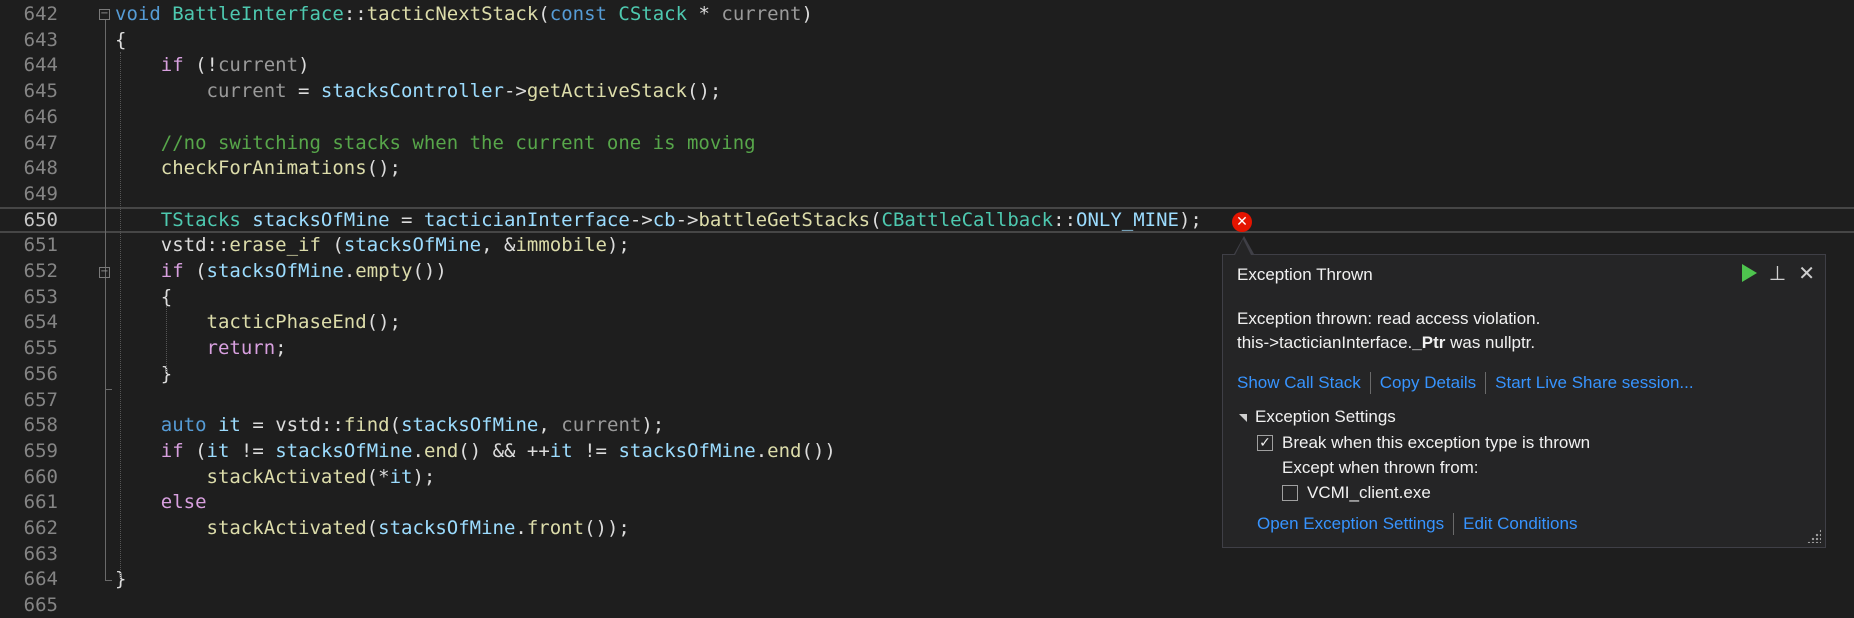  Describe the element at coordinates (286, 476) in the screenshot. I see `code-token: stackActivated` at that location.